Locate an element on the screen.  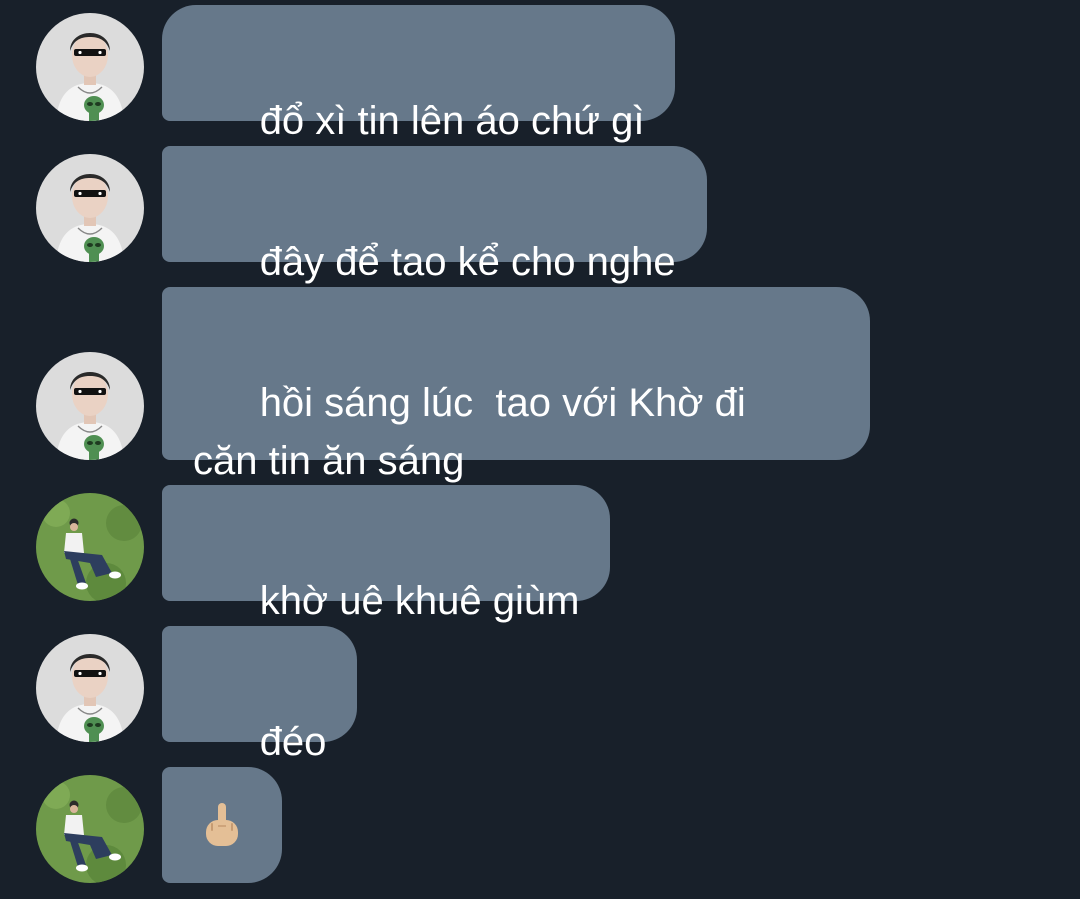
message-text: đây để tao kể cho nghe is located at coordinates (467, 262).